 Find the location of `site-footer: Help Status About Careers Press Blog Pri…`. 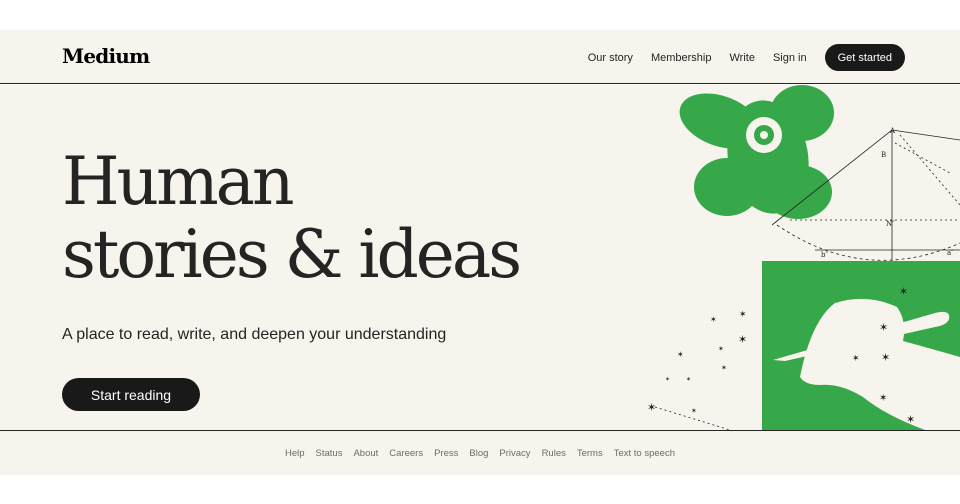

site-footer: Help Status About Careers Press Blog Pri… is located at coordinates (480, 452).